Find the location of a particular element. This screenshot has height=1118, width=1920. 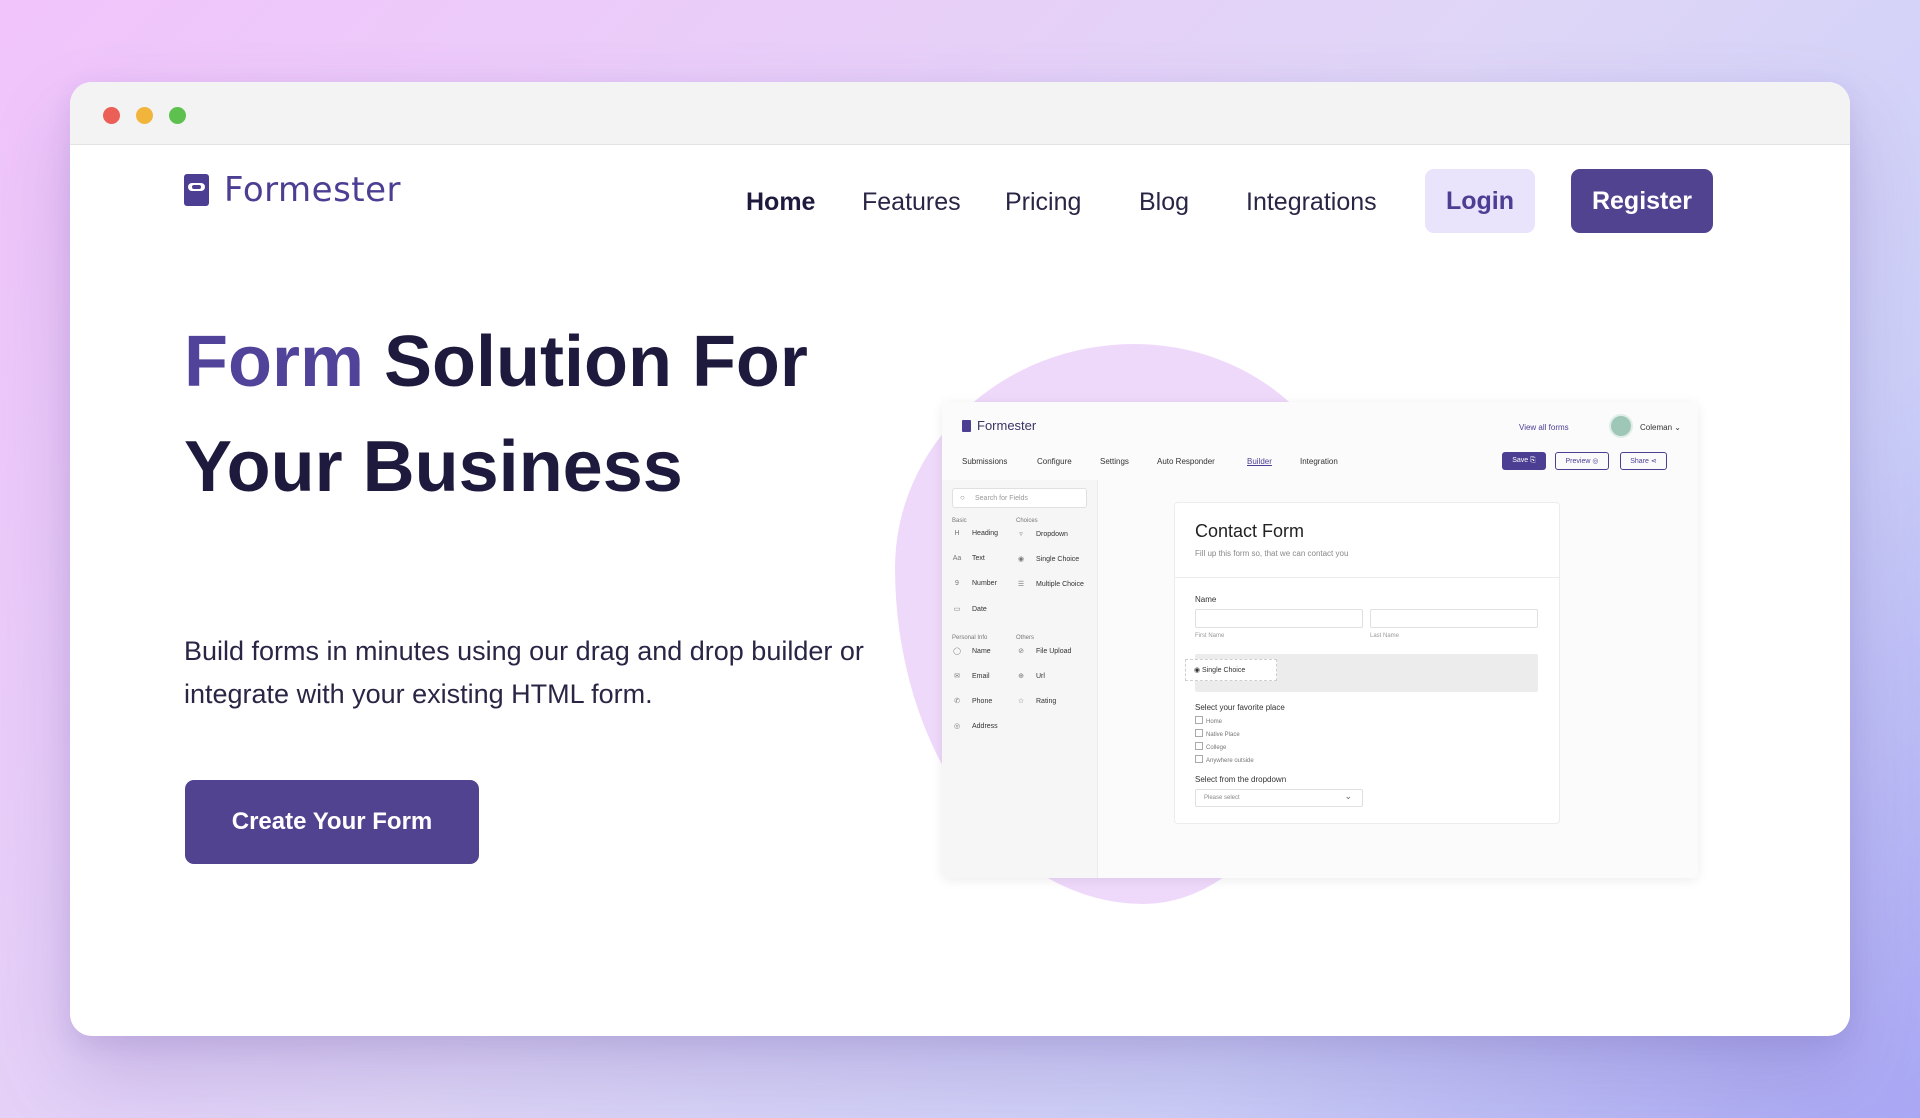

mock-tab-settings: Settings is located at coordinates (1114, 461).